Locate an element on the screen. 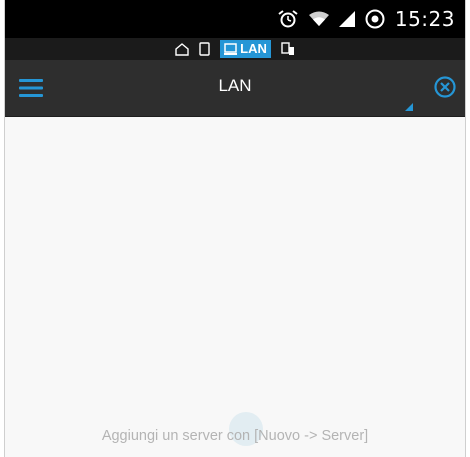  app-bar: LAN is located at coordinates (235, 88).